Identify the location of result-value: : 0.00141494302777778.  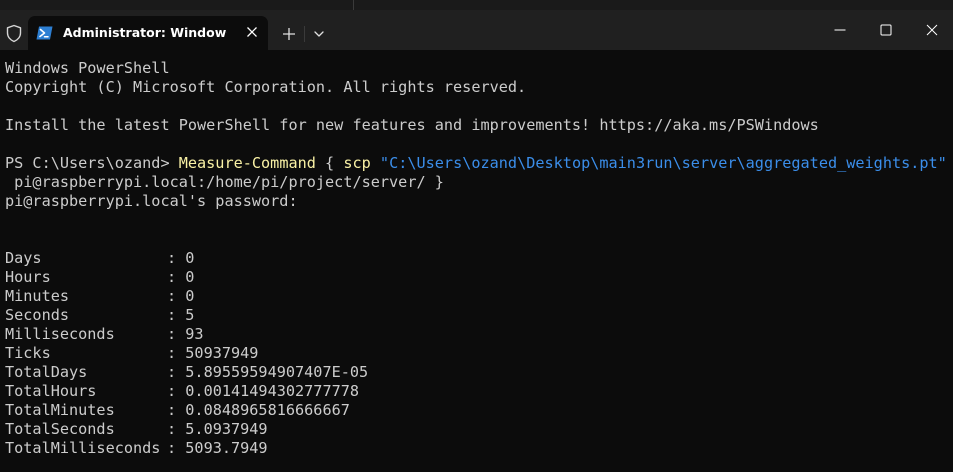
(263, 391).